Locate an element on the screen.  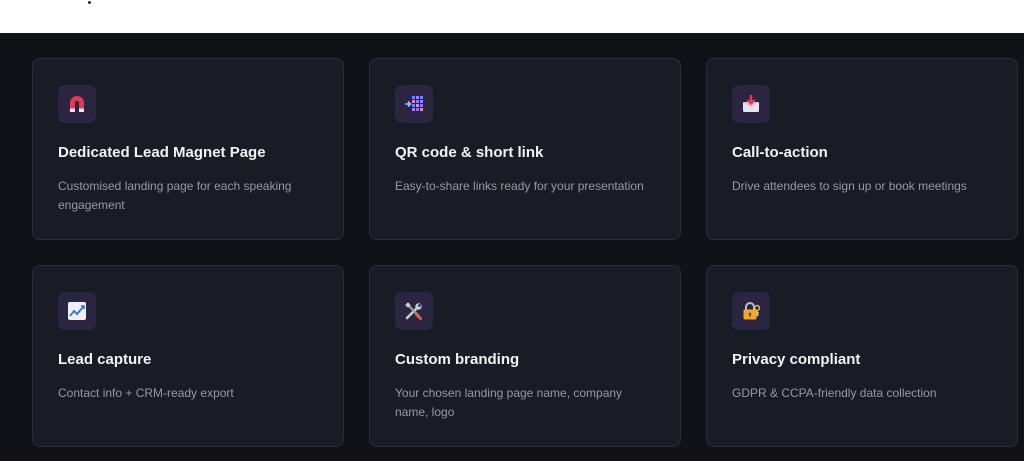
feature-title: Custom branding is located at coordinates (457, 359).